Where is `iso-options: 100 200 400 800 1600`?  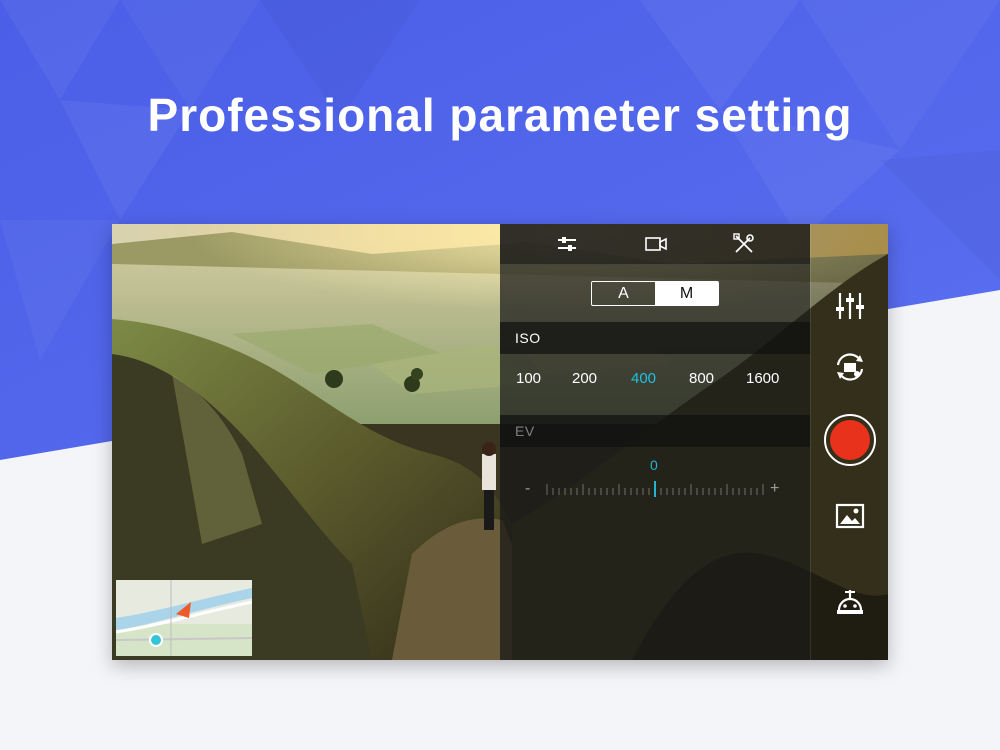 iso-options: 100 200 400 800 1600 is located at coordinates (655, 383).